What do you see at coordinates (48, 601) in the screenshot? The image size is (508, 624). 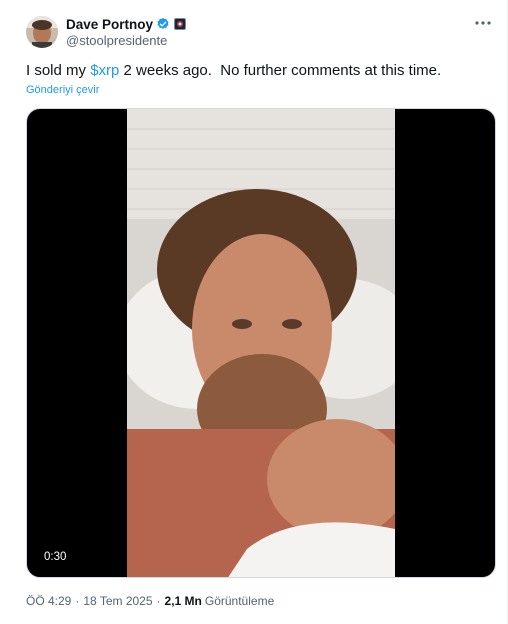 I see `tweet-time: ÖÖ 4:29` at bounding box center [48, 601].